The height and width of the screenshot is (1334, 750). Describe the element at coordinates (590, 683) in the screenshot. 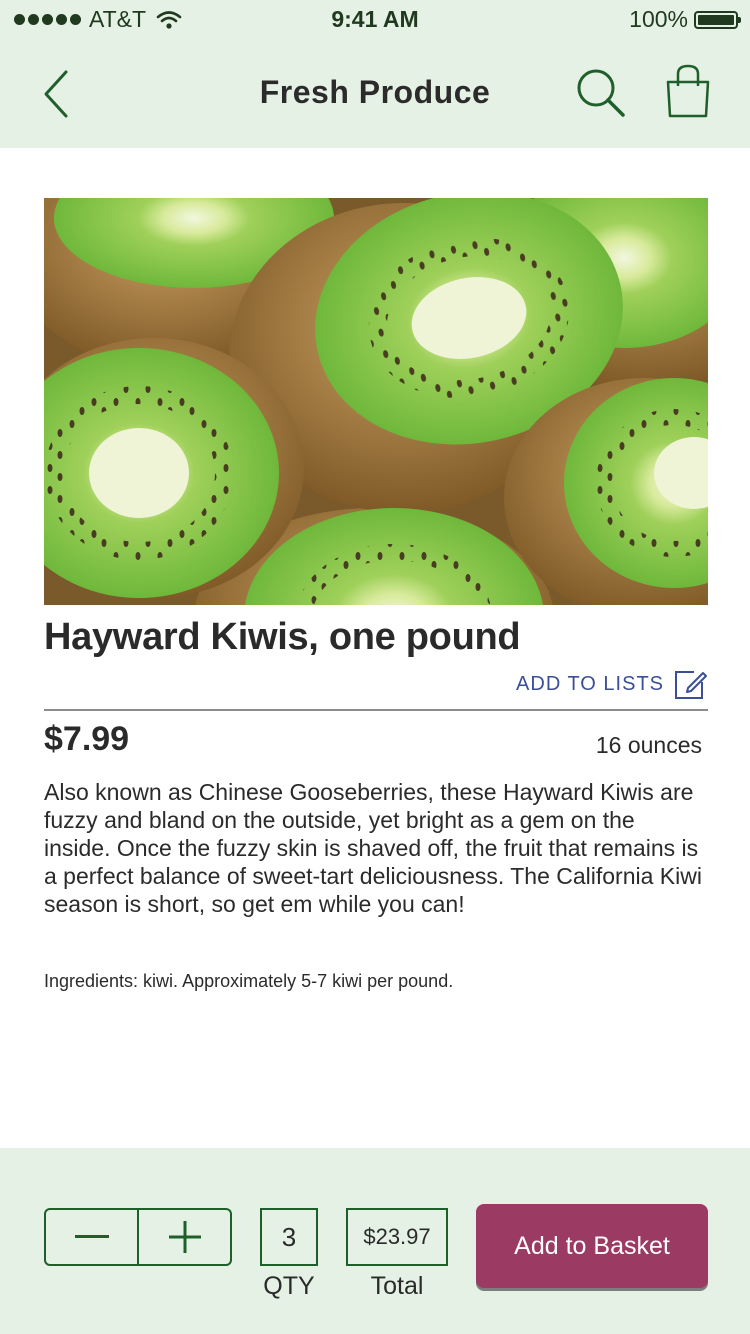

I see `add-to-lists-label: ADD TO LISTS` at that location.